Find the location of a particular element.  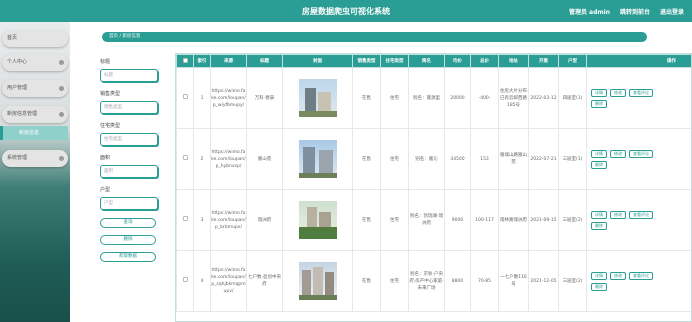

layout-label: 户型 is located at coordinates (105, 190).